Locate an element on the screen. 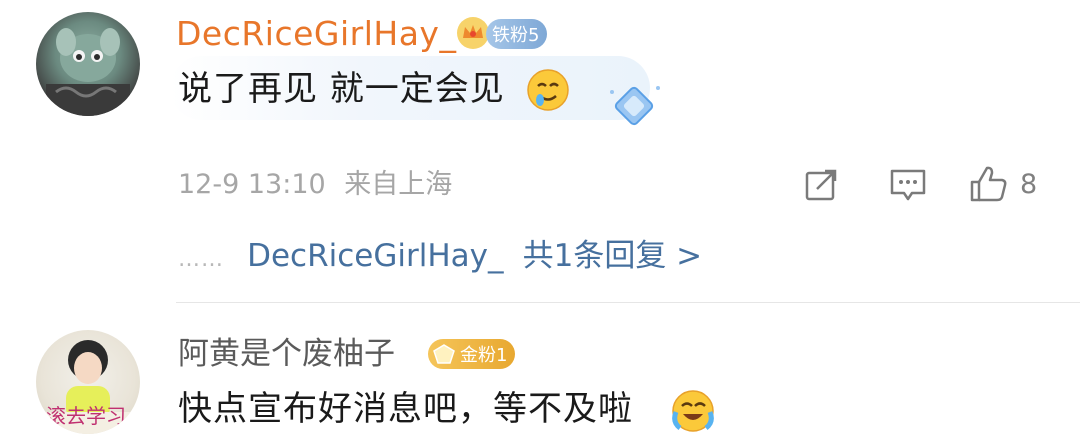 The height and width of the screenshot is (447, 1080). comment-text: 快点宣布好消息吧，等不及啦 is located at coordinates (405, 409).